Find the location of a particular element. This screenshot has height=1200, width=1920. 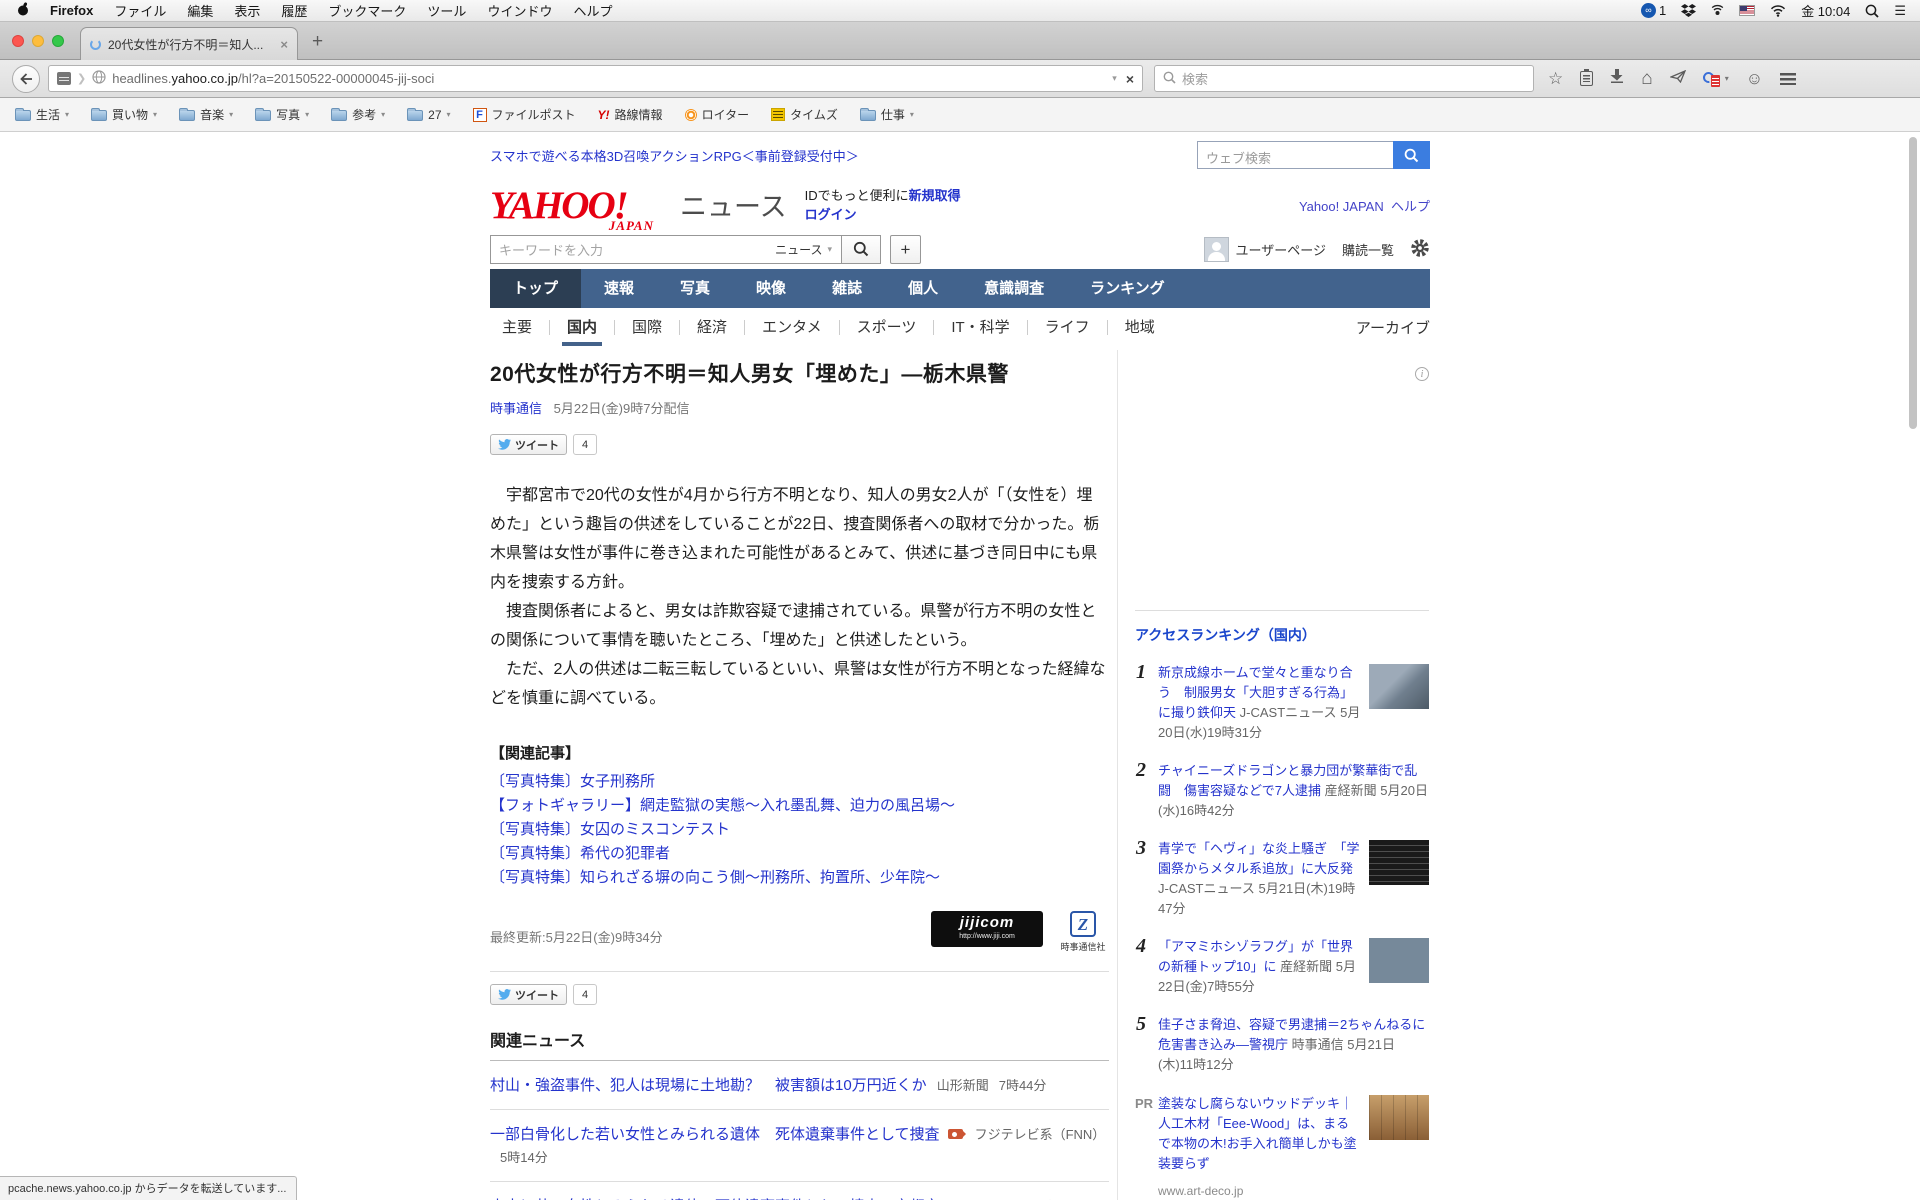

bookmark-folder-life: 生活 ▾ is located at coordinates (42, 114).